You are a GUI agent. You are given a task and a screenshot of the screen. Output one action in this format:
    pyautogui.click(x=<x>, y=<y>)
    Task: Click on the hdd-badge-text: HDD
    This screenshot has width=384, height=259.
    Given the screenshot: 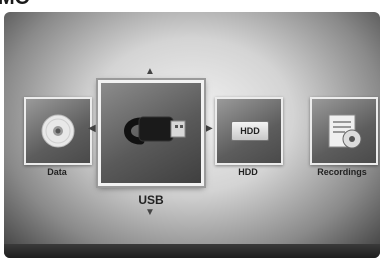 What is the action you would take?
    pyautogui.click(x=250, y=131)
    